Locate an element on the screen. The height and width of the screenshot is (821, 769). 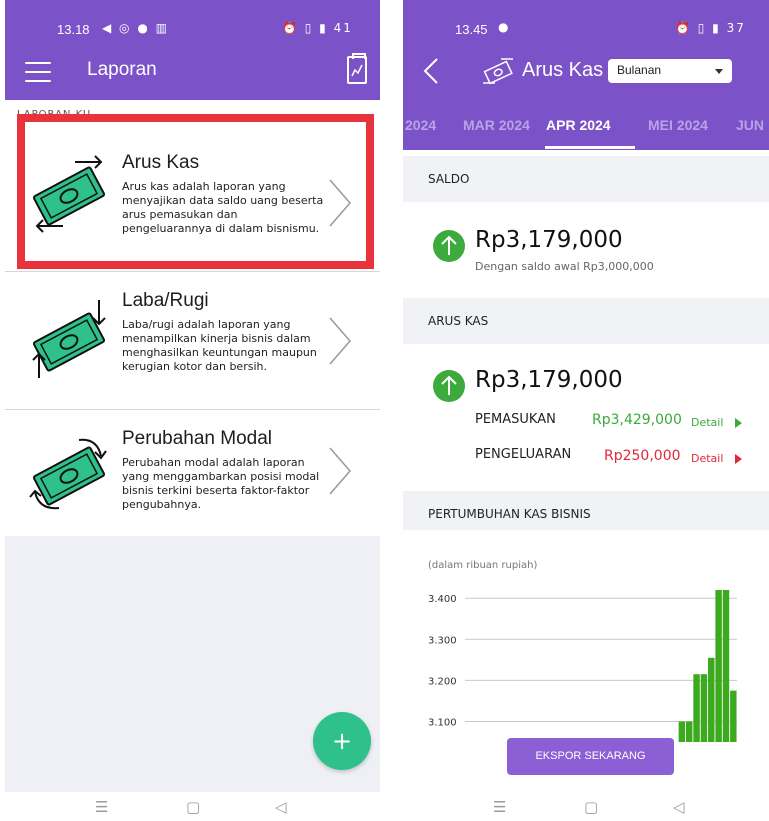
section-title: PERTUMBUHAN KAS BISNIS is located at coordinates (509, 514).